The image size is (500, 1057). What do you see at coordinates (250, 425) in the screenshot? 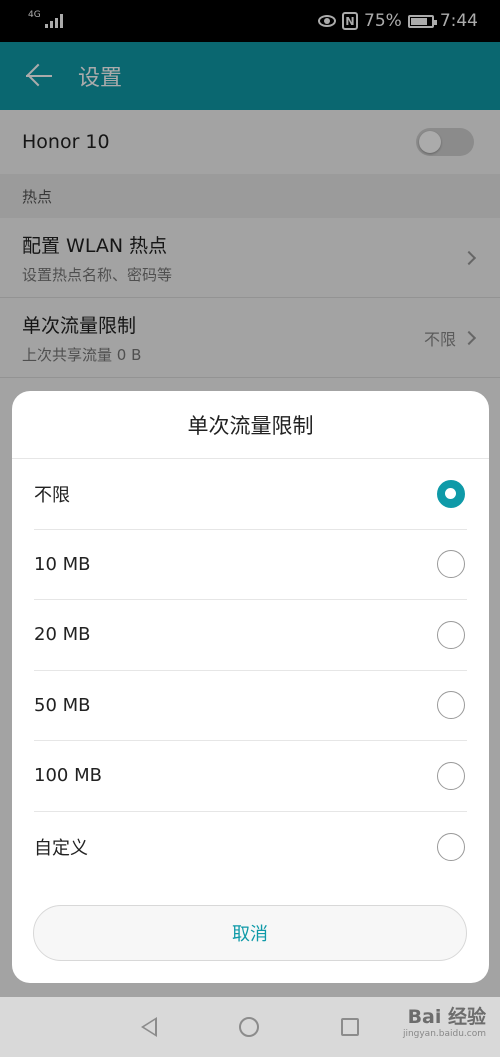
I see `dialog-title: 单次流量限制` at bounding box center [250, 425].